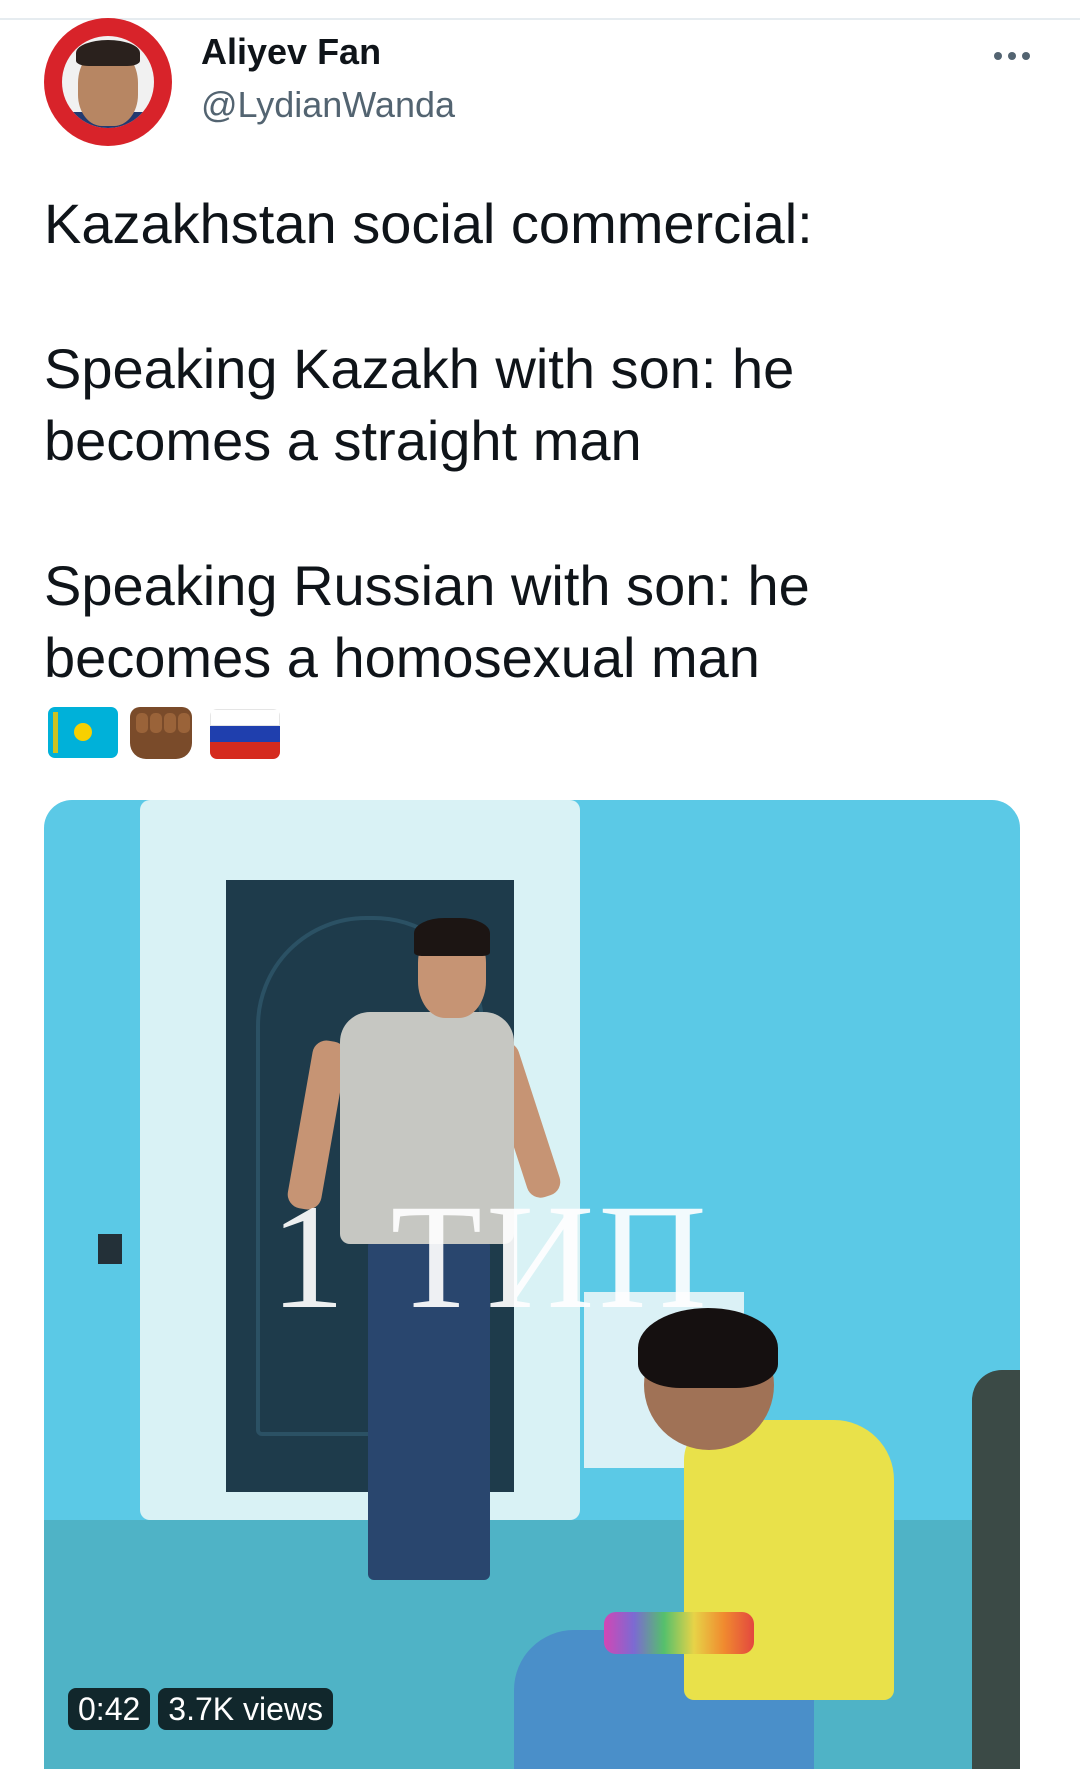 This screenshot has height=1769, width=1080. Describe the element at coordinates (679, 1633) in the screenshot. I see `pop-it-toy` at that location.